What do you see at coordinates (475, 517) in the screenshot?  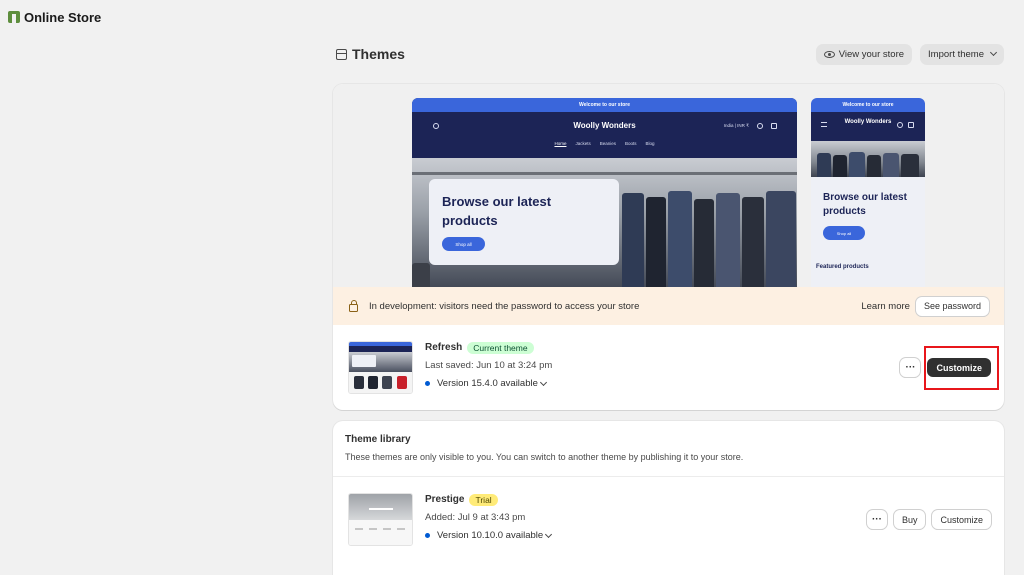 I see `added-date-text: Added: Jul 9 at 3:43 pm` at bounding box center [475, 517].